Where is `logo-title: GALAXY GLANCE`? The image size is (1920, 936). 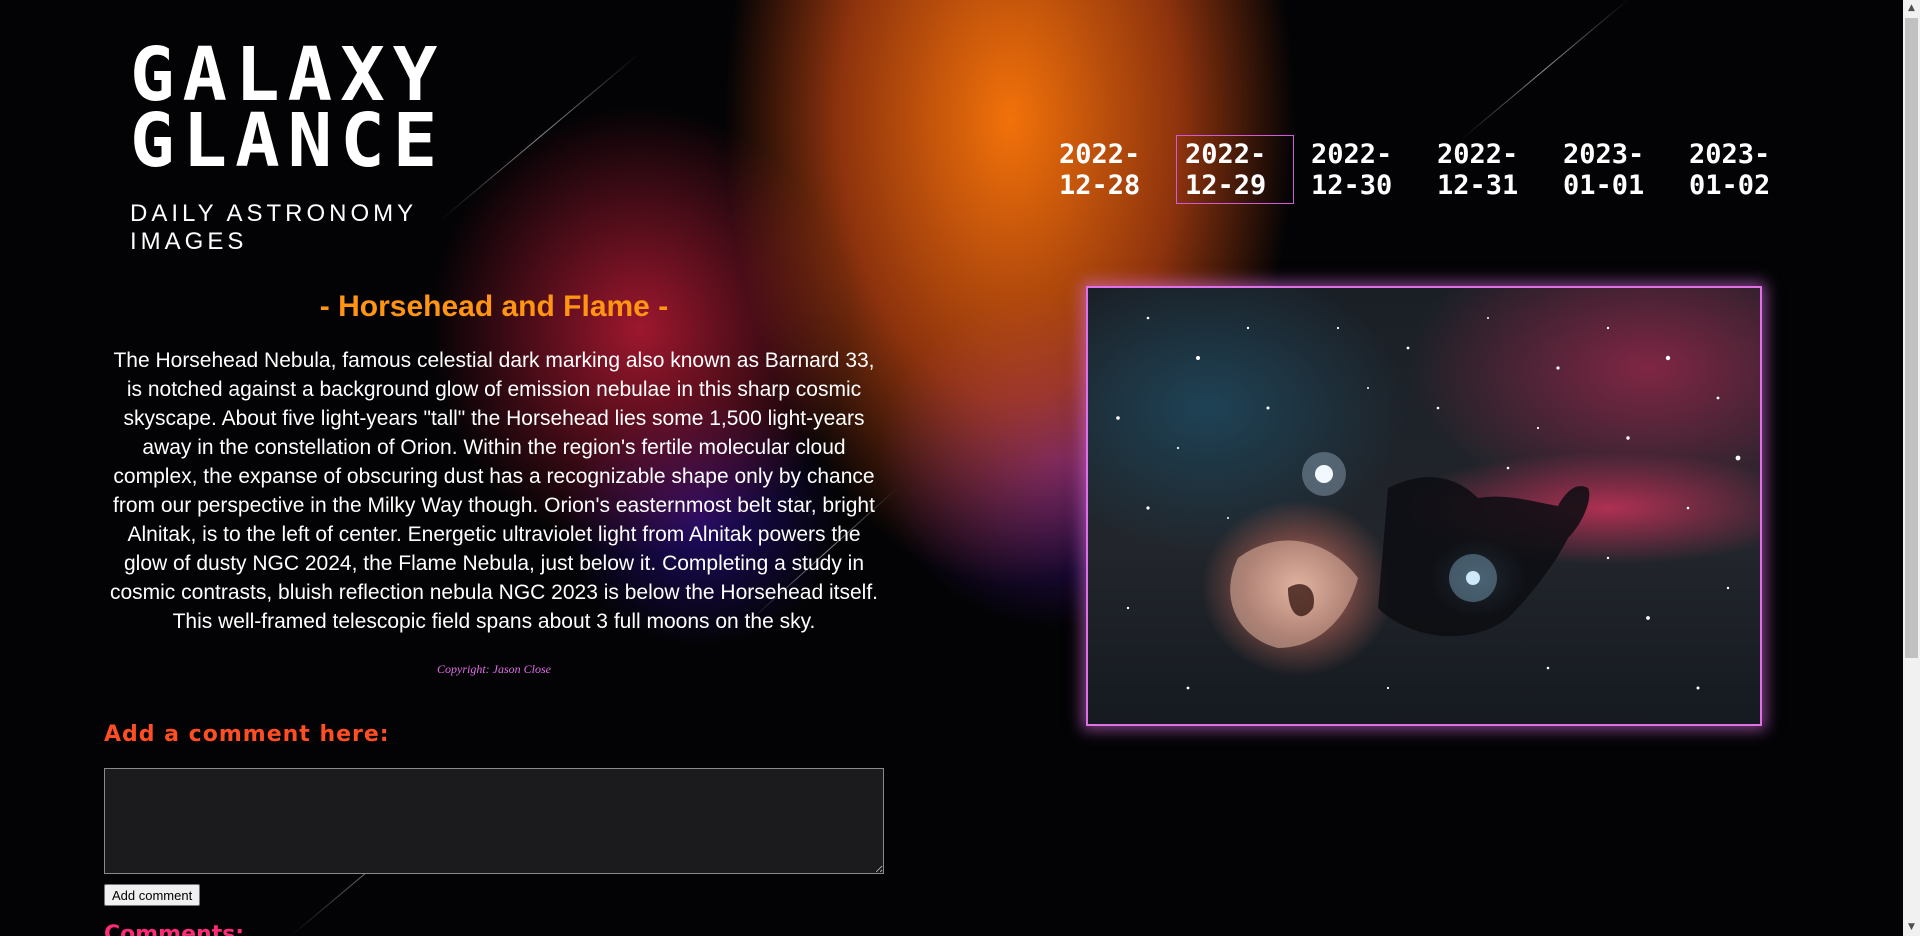
logo-title: GALAXY GLANCE is located at coordinates (330, 111).